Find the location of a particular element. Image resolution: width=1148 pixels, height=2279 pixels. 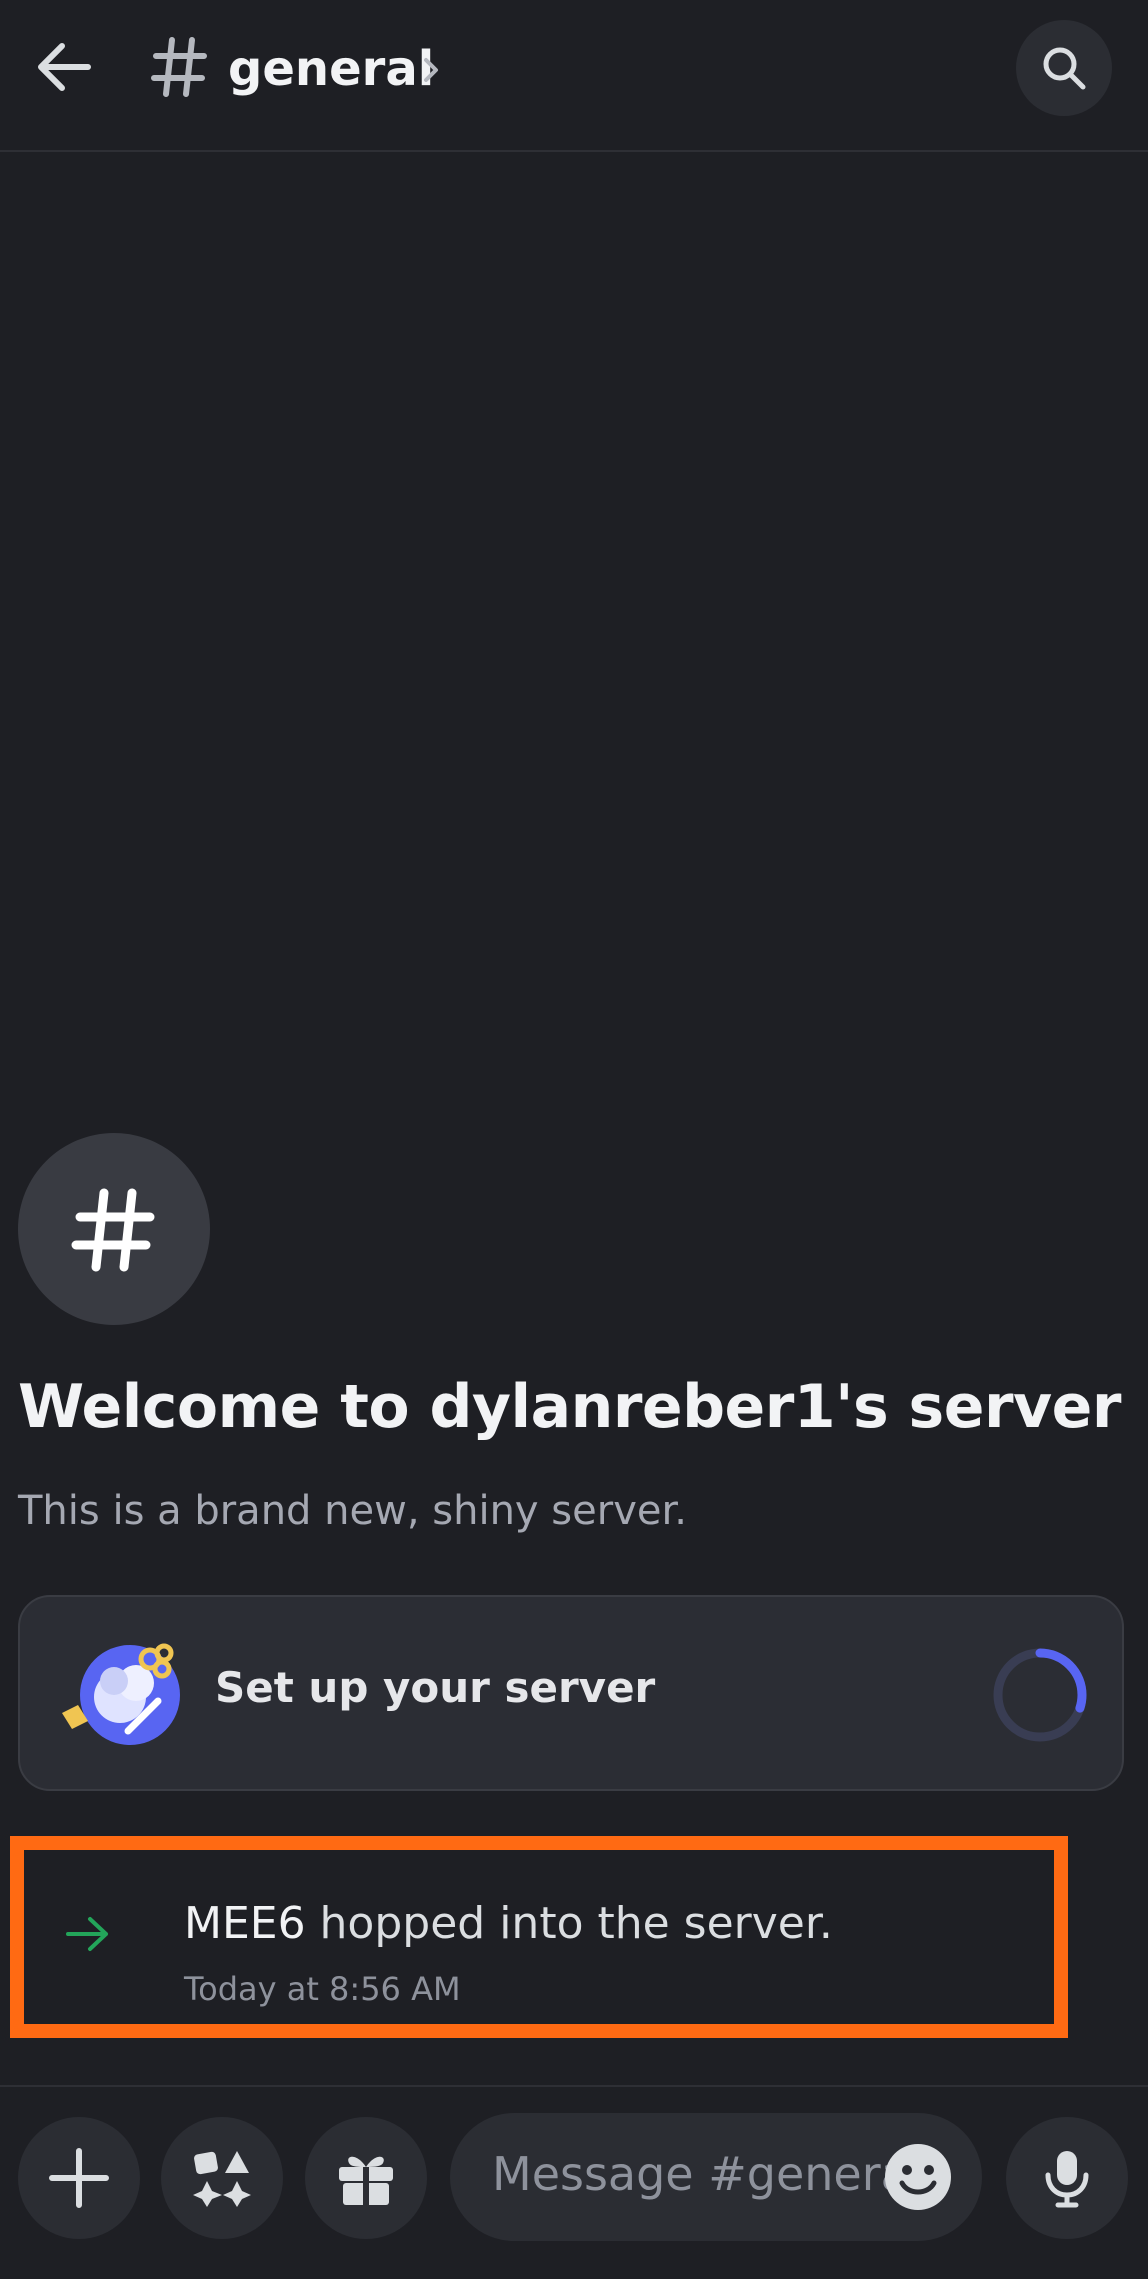

plus-icon is located at coordinates (79, 2178).